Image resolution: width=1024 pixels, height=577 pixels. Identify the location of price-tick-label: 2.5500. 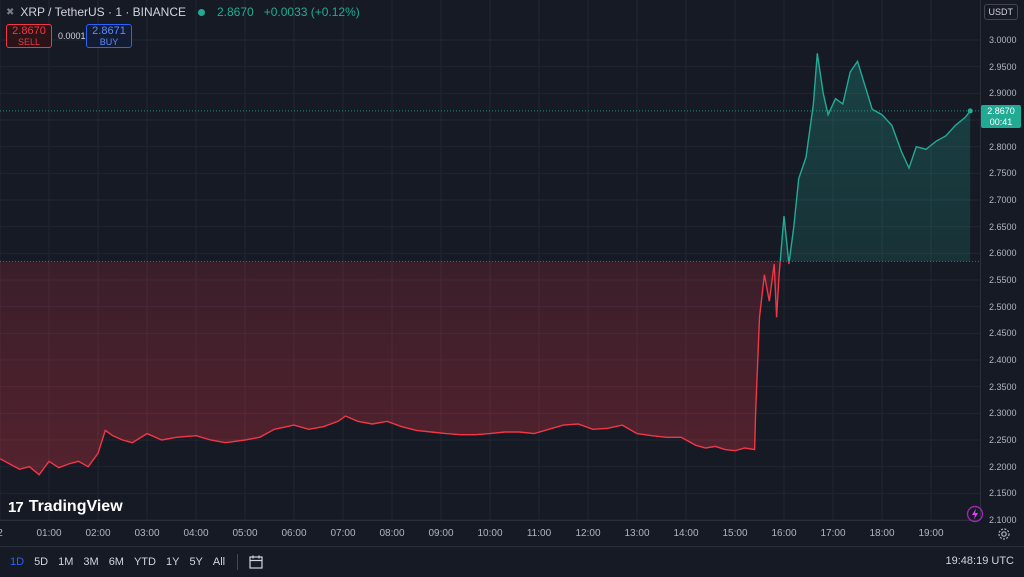
(1003, 280).